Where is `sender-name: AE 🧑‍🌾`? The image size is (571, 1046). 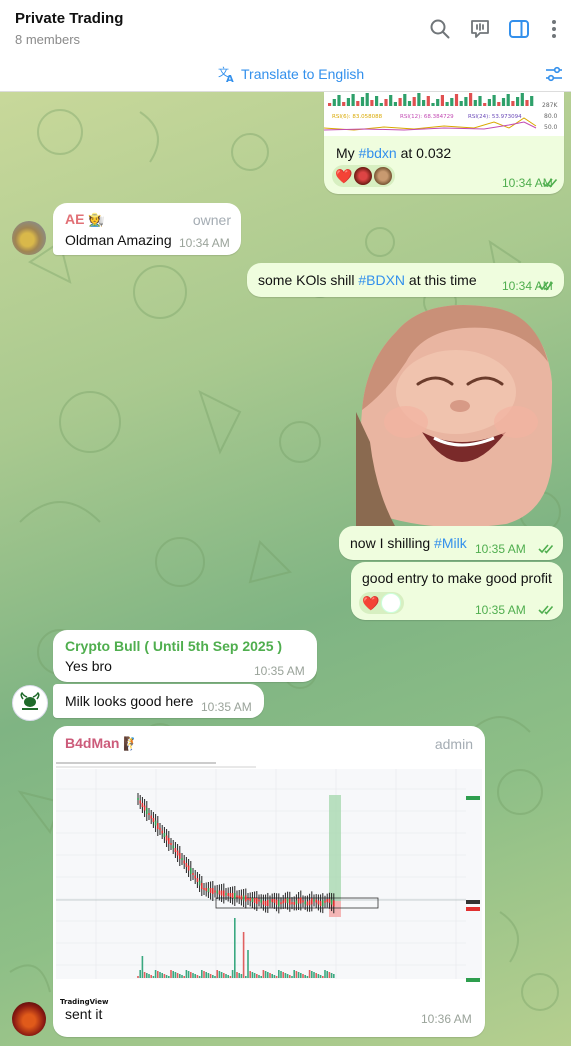
sender-name: AE 🧑‍🌾 is located at coordinates (85, 219).